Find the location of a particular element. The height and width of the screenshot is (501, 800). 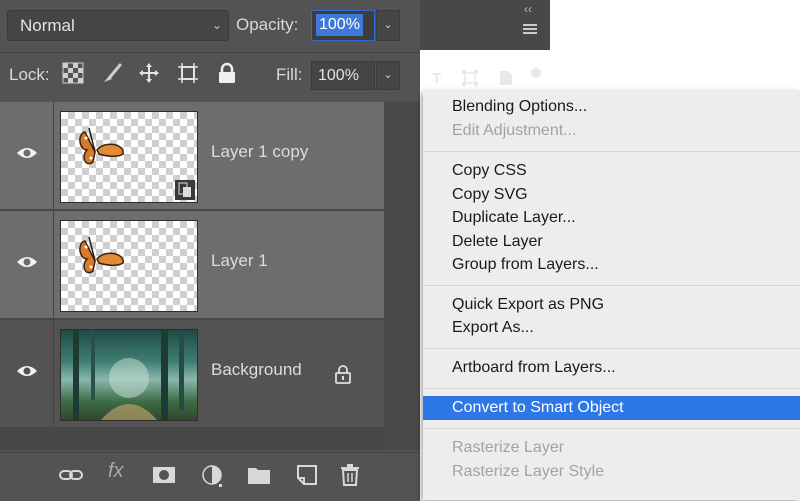

forest-image is located at coordinates (129, 375).